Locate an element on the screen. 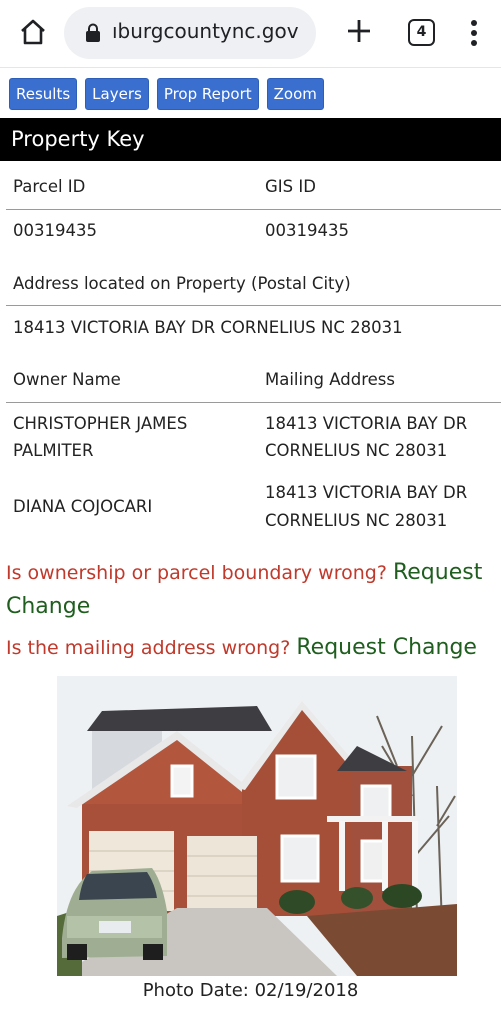  gis-id-value: 00319435 is located at coordinates (307, 230).